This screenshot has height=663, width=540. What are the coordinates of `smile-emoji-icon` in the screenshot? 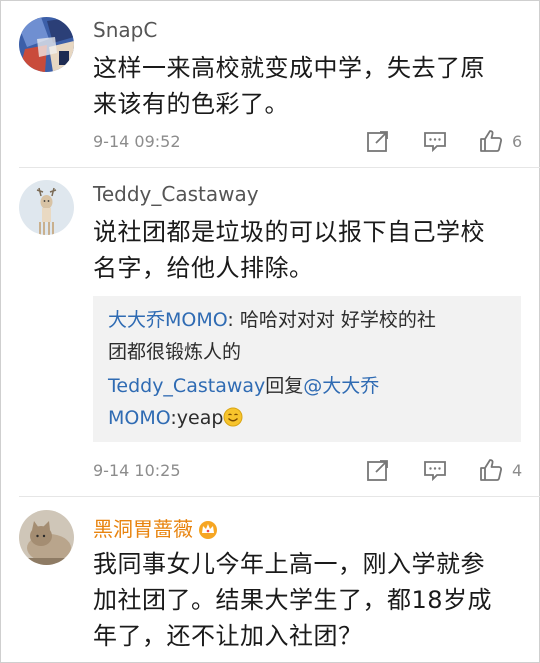 It's located at (233, 417).